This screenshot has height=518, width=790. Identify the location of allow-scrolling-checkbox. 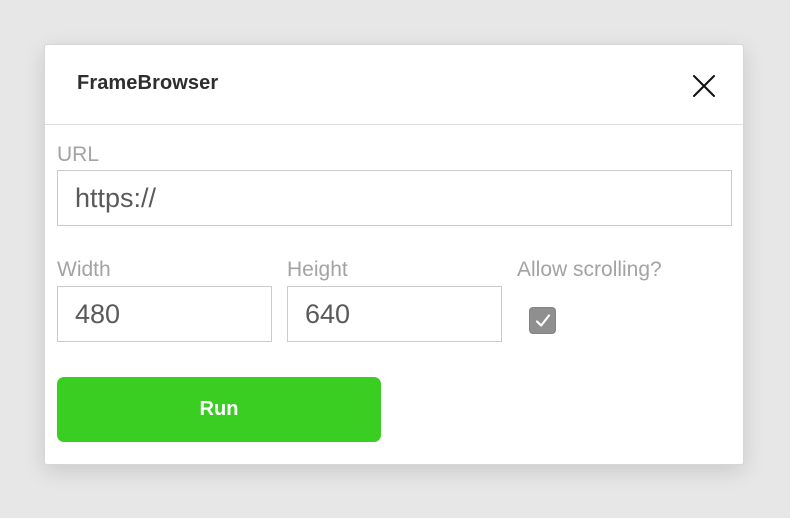
(542, 320).